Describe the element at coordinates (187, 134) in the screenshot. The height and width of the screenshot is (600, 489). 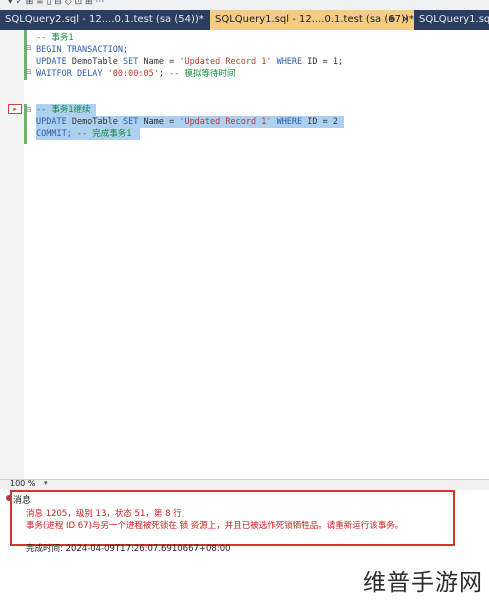
I see `code-line: COMMIT; -- 完成事务1` at that location.